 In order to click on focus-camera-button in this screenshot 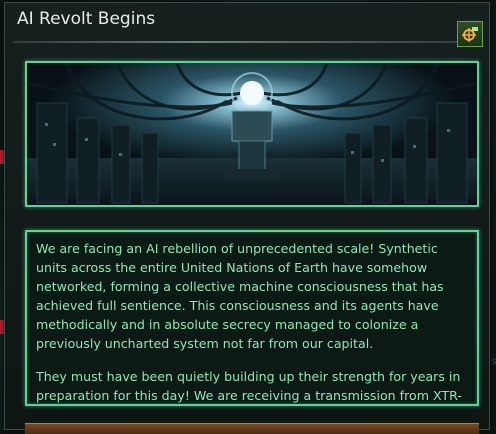, I will do `click(470, 34)`.